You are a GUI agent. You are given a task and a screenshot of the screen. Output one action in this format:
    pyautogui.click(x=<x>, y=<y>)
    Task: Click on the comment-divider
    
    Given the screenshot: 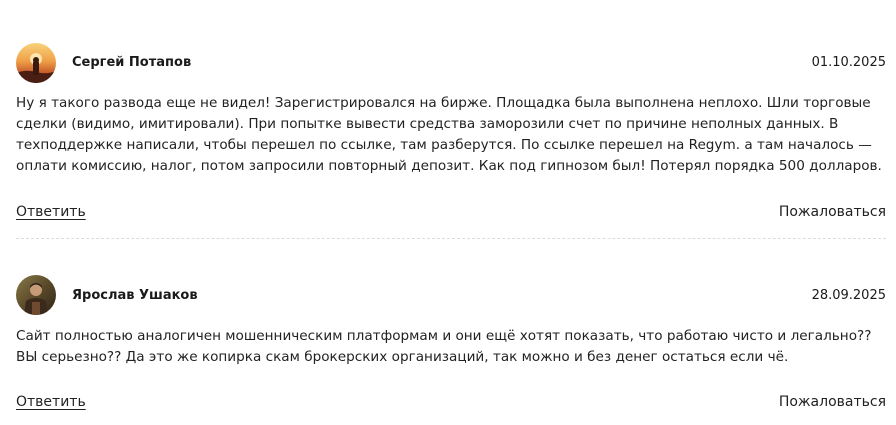 What is the action you would take?
    pyautogui.click(x=451, y=238)
    